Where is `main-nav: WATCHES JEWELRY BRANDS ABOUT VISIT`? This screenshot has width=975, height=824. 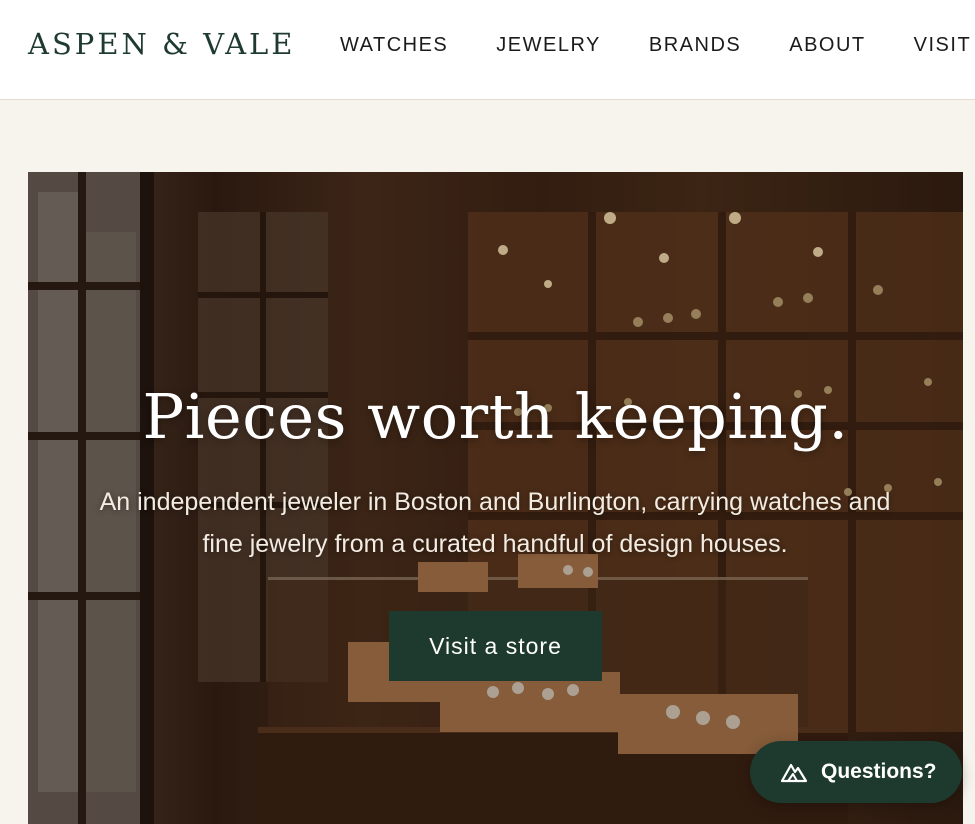 main-nav: WATCHES JEWELRY BRANDS ABOUT VISIT is located at coordinates (657, 45).